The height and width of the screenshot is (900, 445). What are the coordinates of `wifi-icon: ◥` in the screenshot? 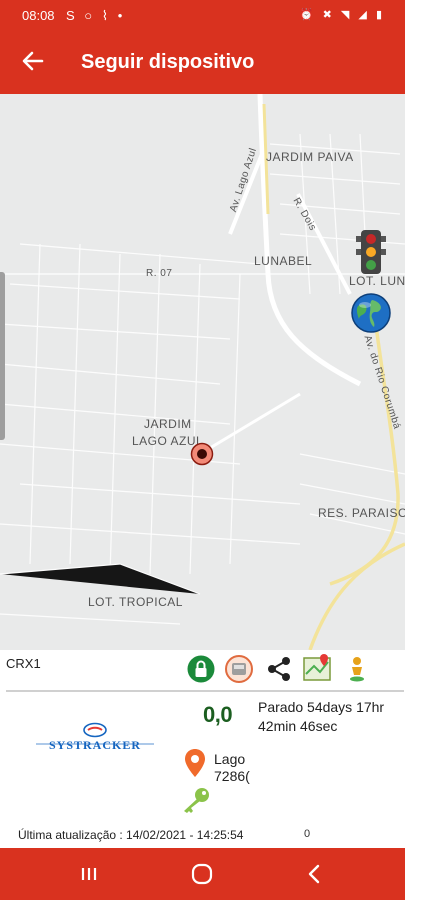 It's located at (346, 15).